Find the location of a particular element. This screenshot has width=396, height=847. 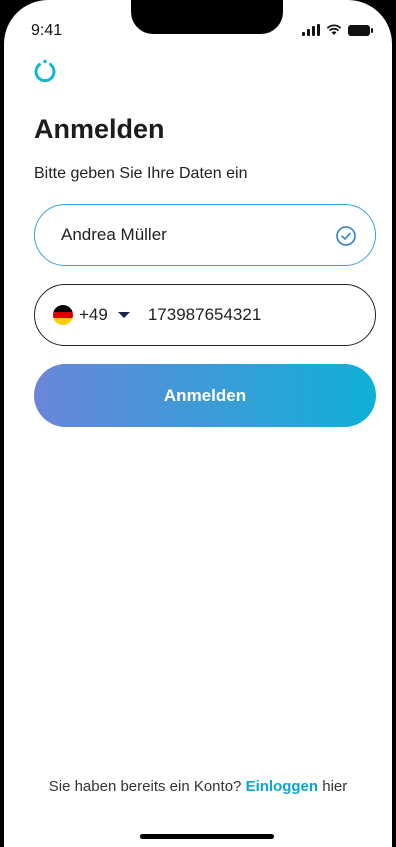

submit-button: Anmelden is located at coordinates (205, 395).